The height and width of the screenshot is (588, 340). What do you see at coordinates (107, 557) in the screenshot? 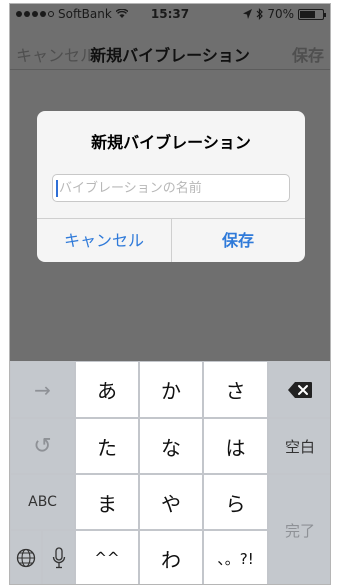
I see `key-emoticon: ^^` at bounding box center [107, 557].